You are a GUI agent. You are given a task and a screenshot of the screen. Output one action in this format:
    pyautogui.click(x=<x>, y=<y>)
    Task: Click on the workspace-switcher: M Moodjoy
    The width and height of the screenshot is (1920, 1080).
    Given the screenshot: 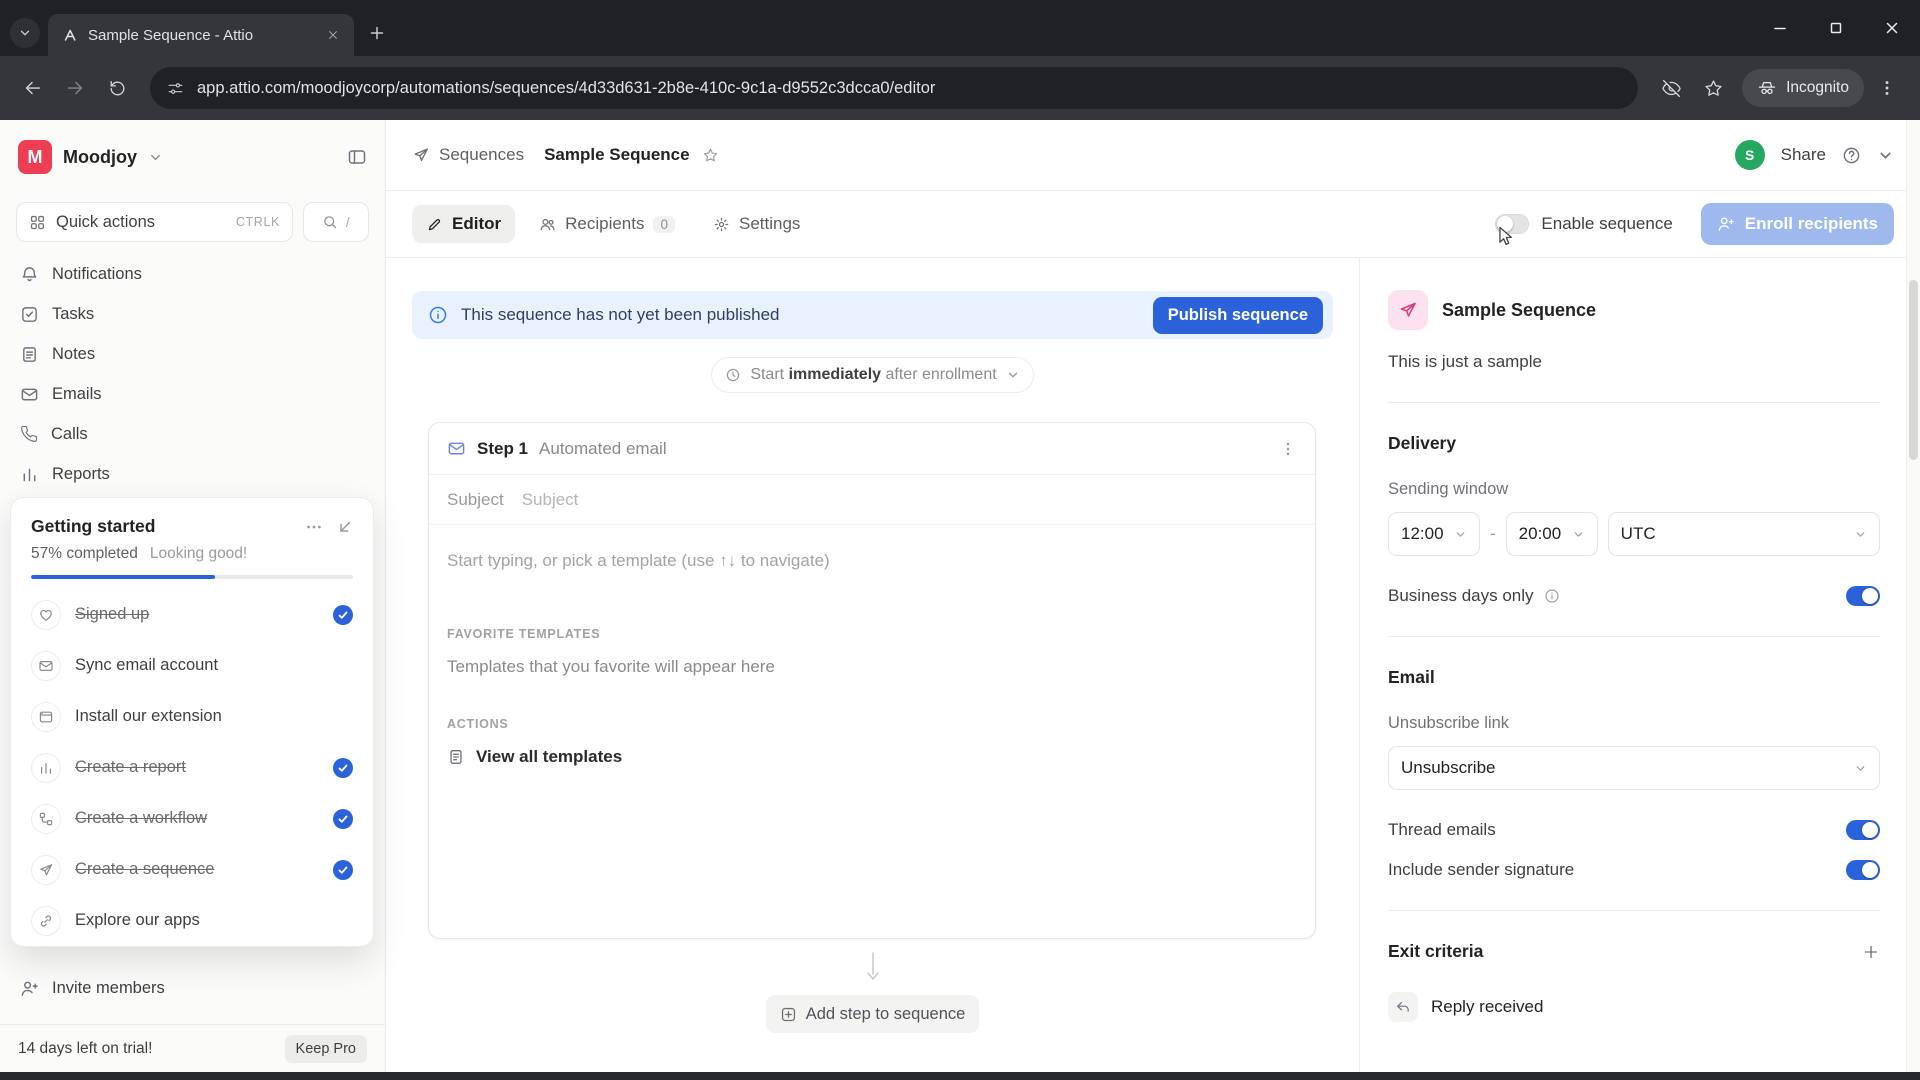 What is the action you would take?
    pyautogui.click(x=192, y=157)
    